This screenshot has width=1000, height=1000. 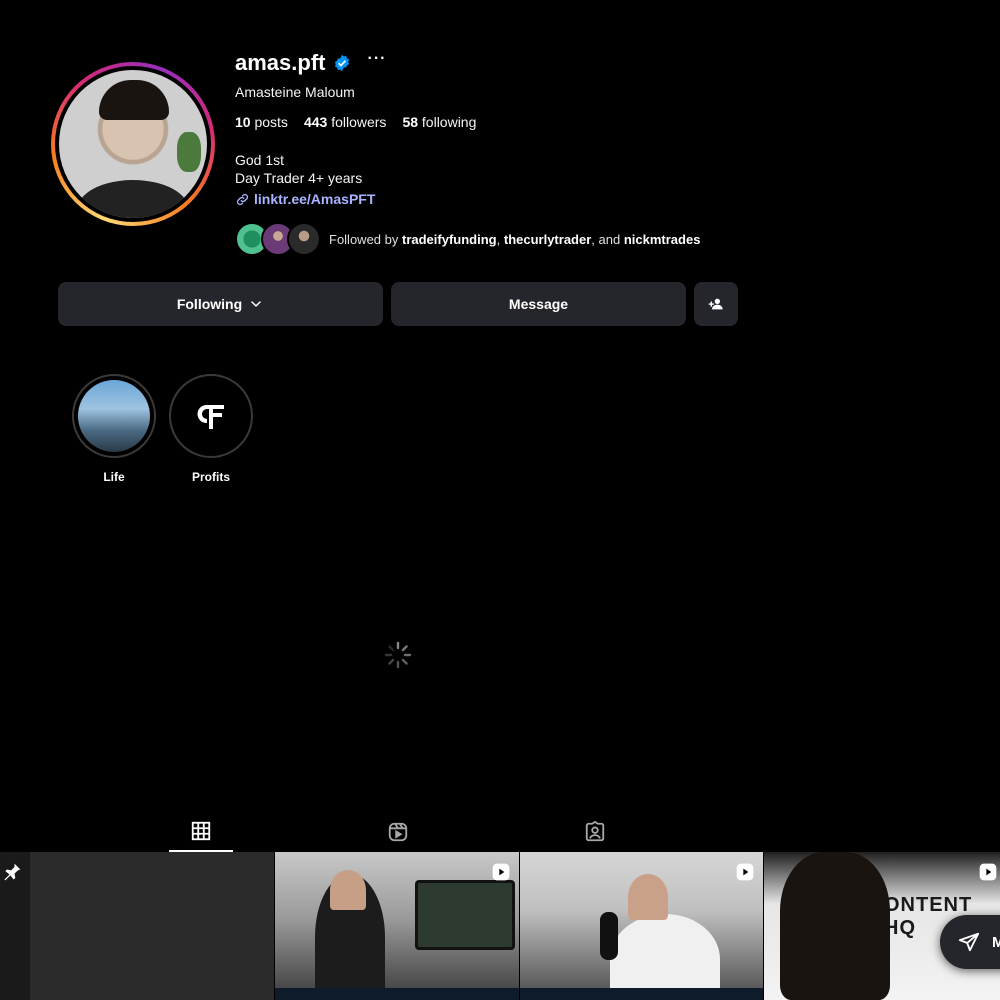 I want to click on link-icon, so click(x=242, y=199).